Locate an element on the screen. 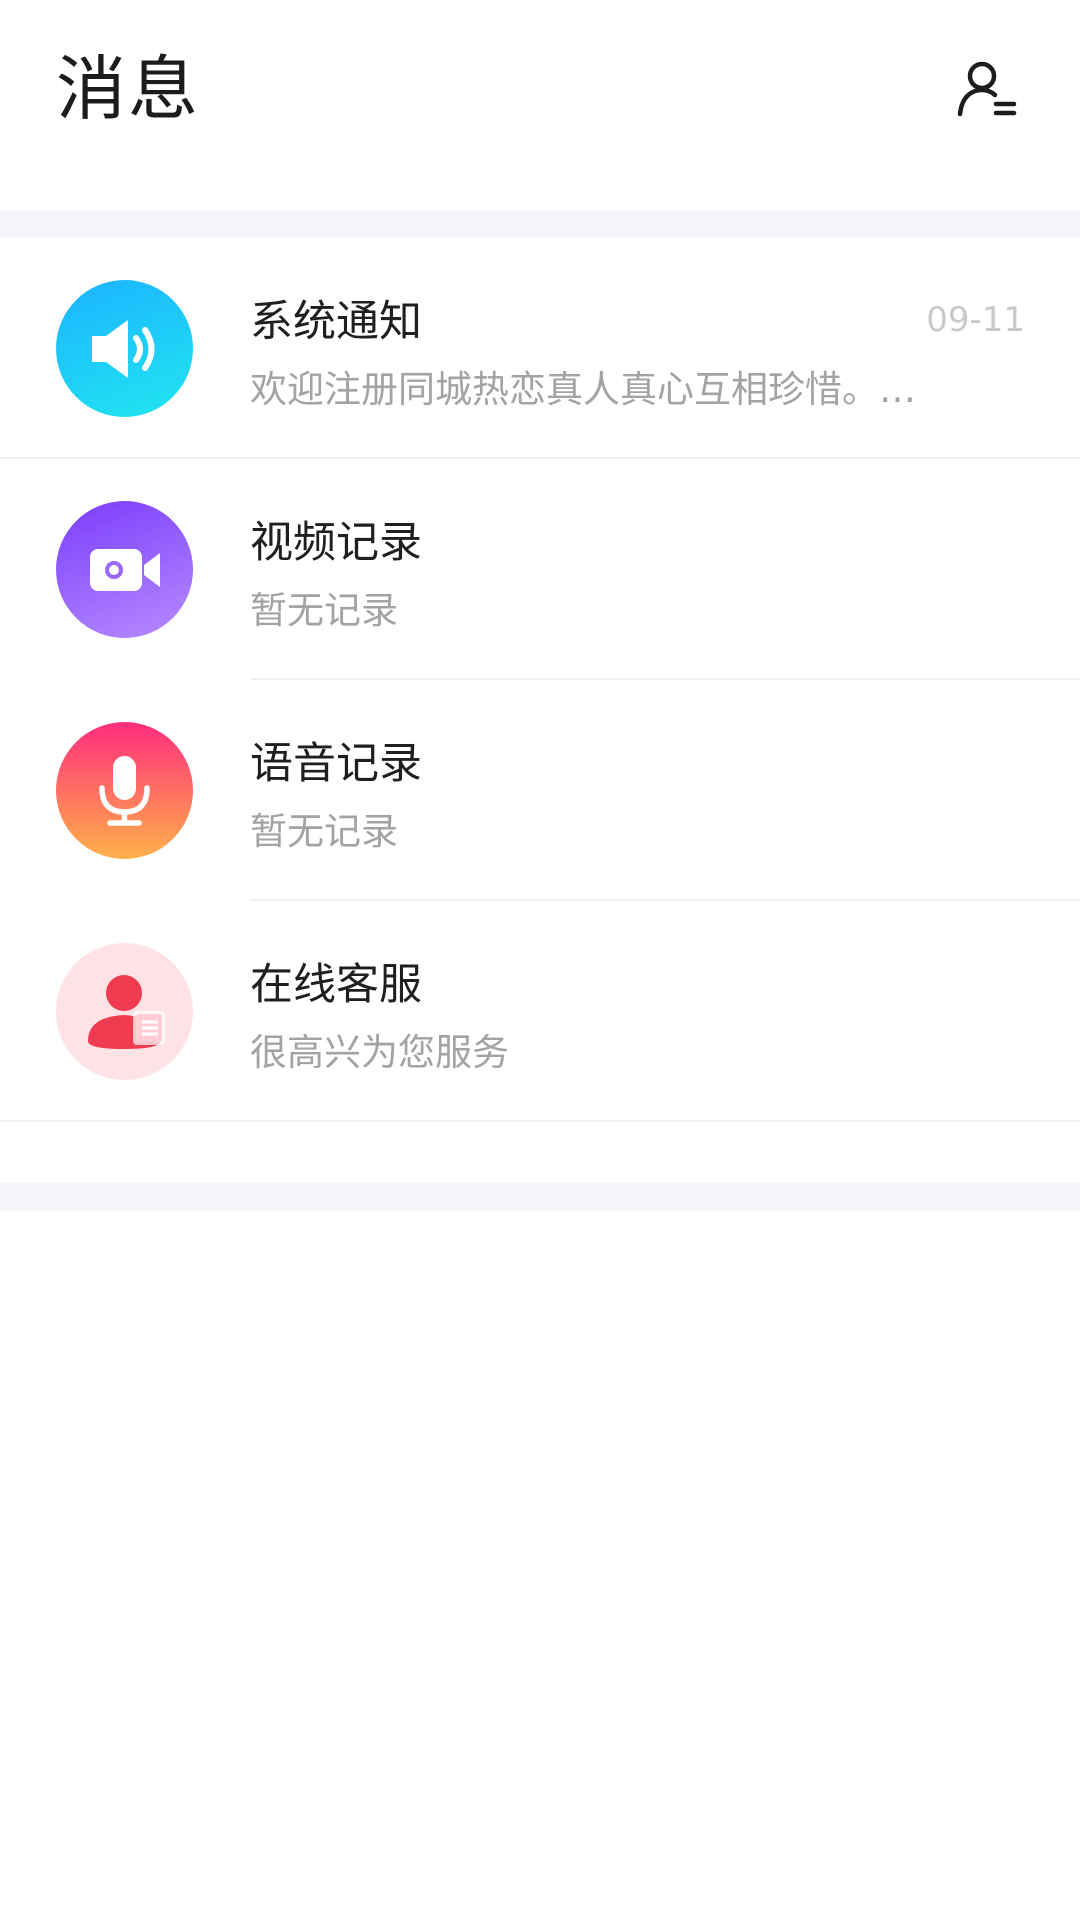 The image size is (1080, 1920). item-title: 语音记录 is located at coordinates (336, 764).